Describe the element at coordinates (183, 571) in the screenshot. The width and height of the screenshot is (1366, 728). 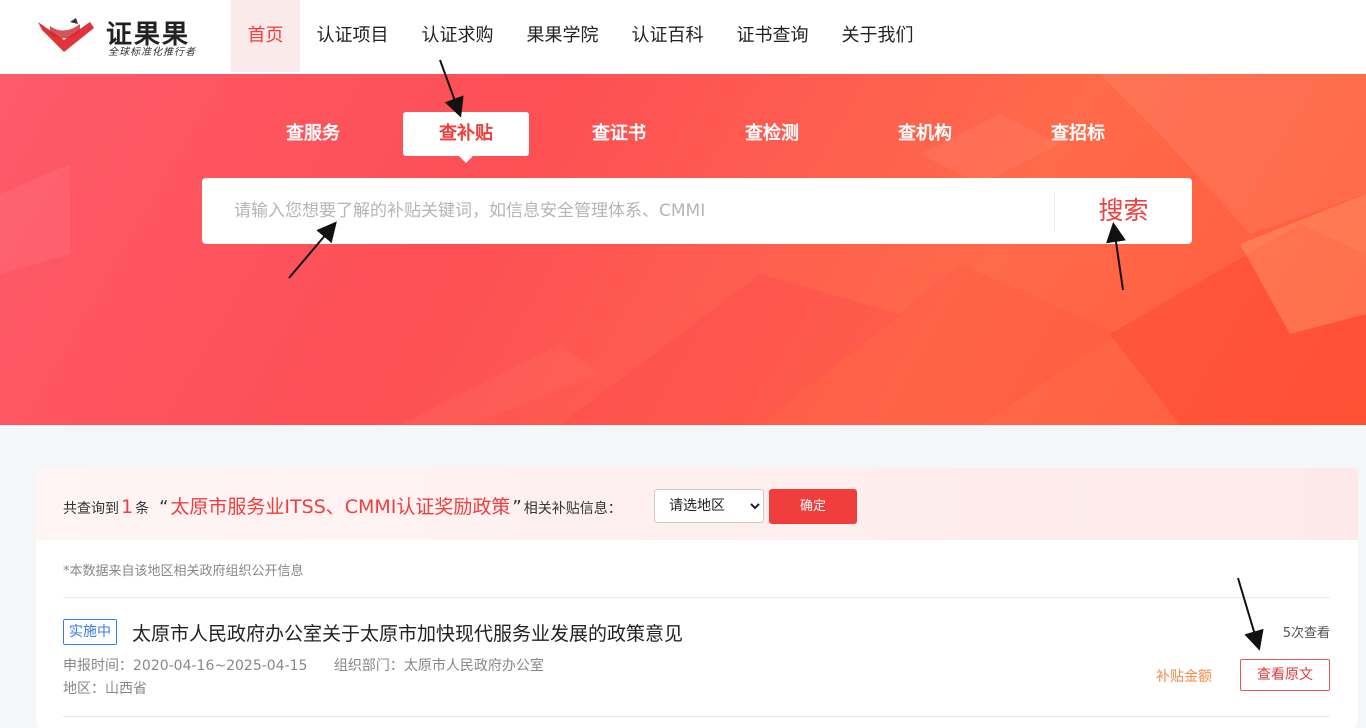
I see `data-source-note: *本数据来自该地区相关政府组织公开信息` at that location.